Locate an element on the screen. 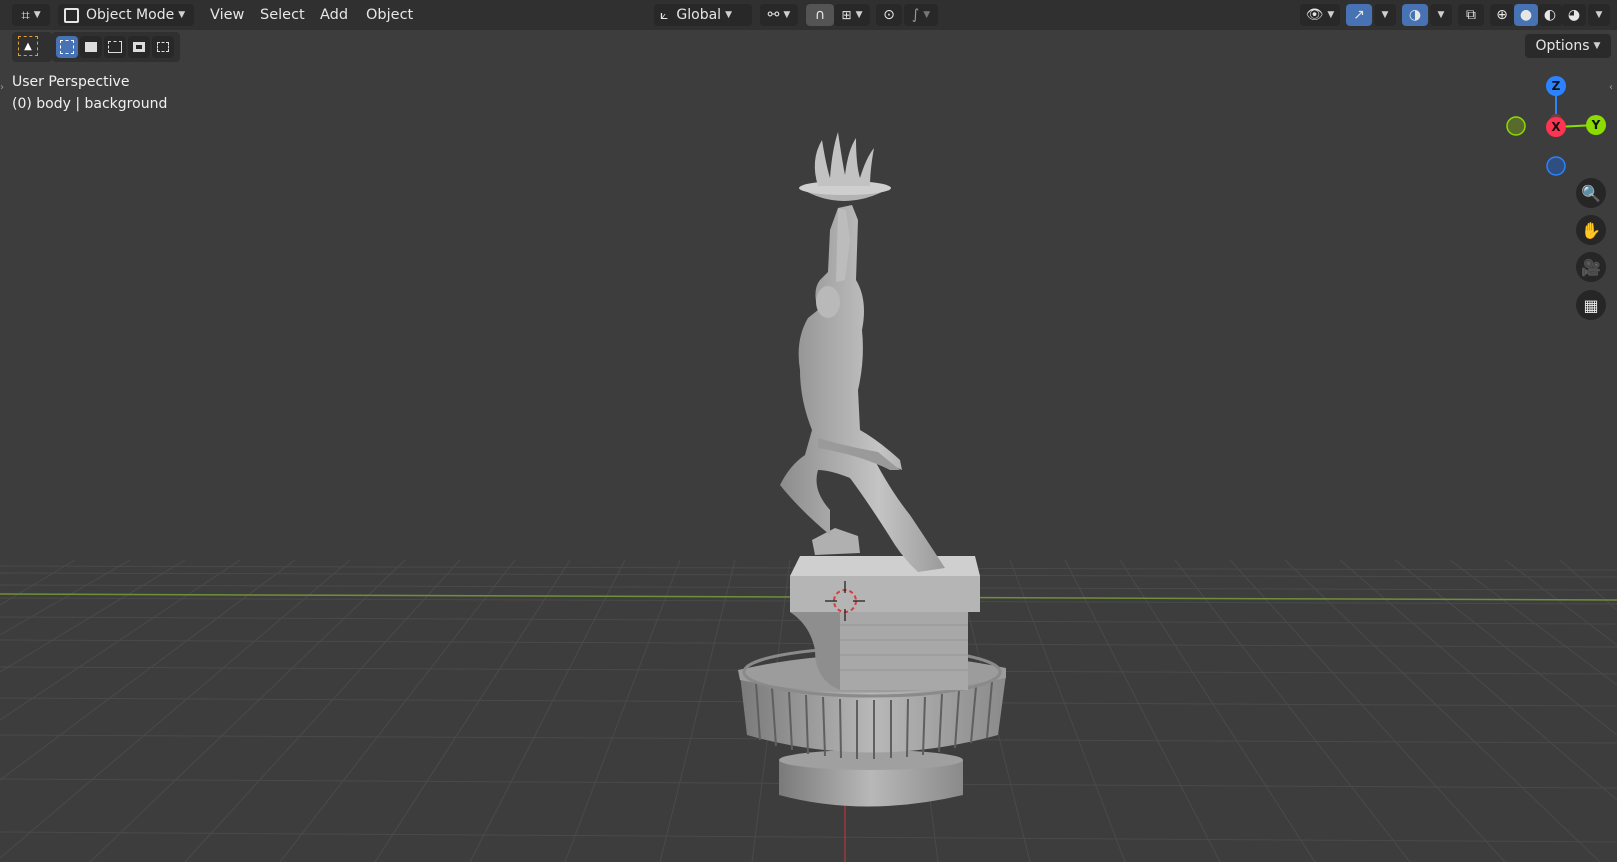  overlays-dropdown: ▼ is located at coordinates (1441, 15).